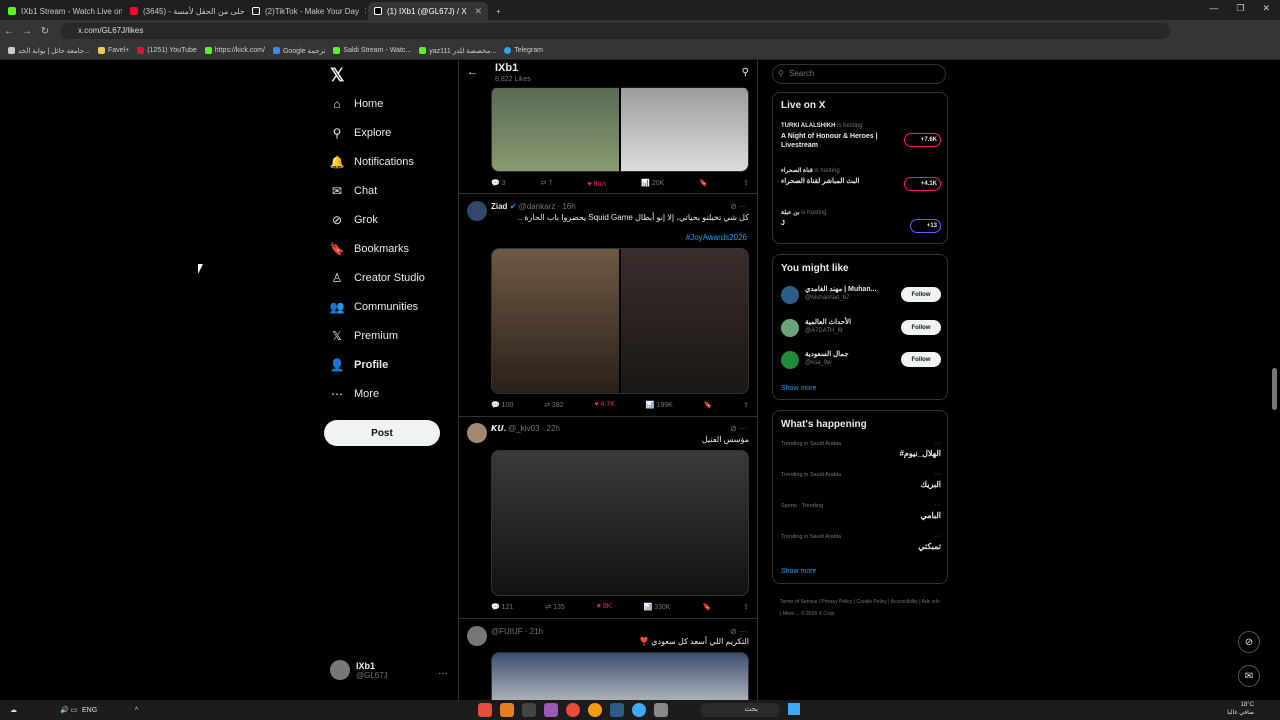 Image resolution: width=1280 pixels, height=720 pixels. Describe the element at coordinates (306, 11) in the screenshot. I see `browser-tab: (2)TikTok - Make Your Day✕` at that location.